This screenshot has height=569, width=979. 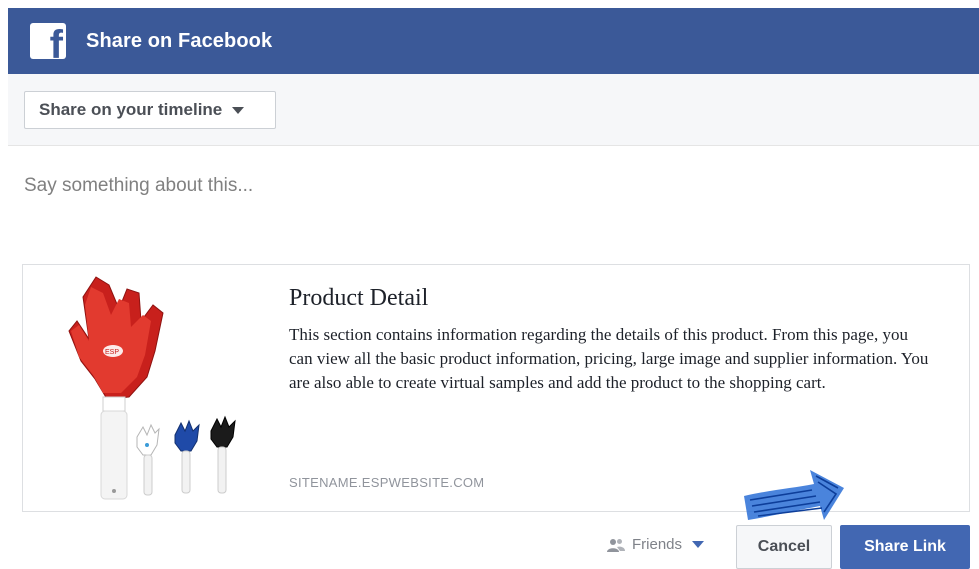 I want to click on audience-bar: Share on your timeline, so click(x=493, y=110).